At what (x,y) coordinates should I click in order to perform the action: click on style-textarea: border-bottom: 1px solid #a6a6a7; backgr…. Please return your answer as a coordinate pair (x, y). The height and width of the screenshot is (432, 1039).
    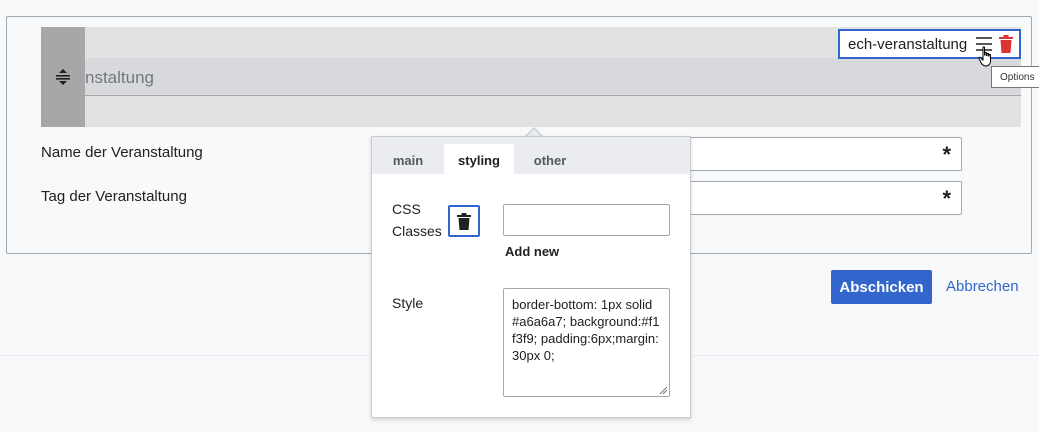
    Looking at the image, I should click on (586, 342).